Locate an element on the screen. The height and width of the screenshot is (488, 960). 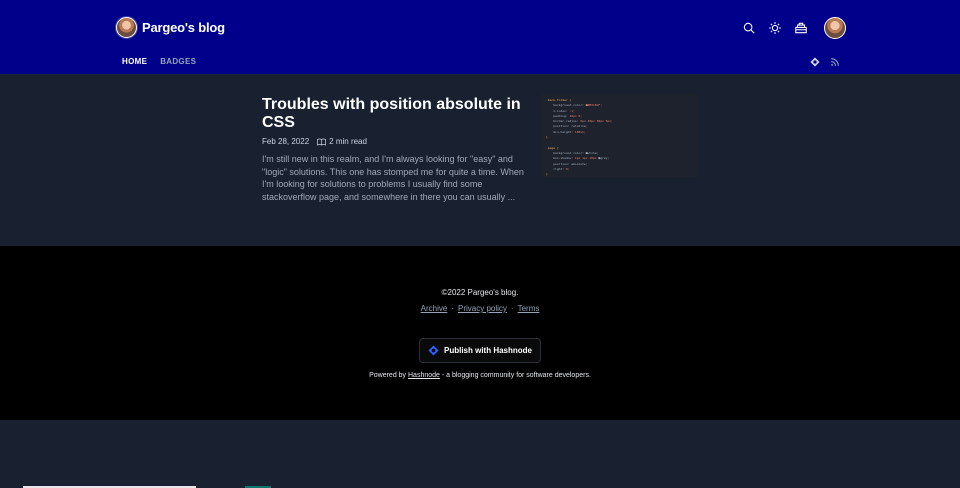
nav-home: HOME is located at coordinates (134, 61).